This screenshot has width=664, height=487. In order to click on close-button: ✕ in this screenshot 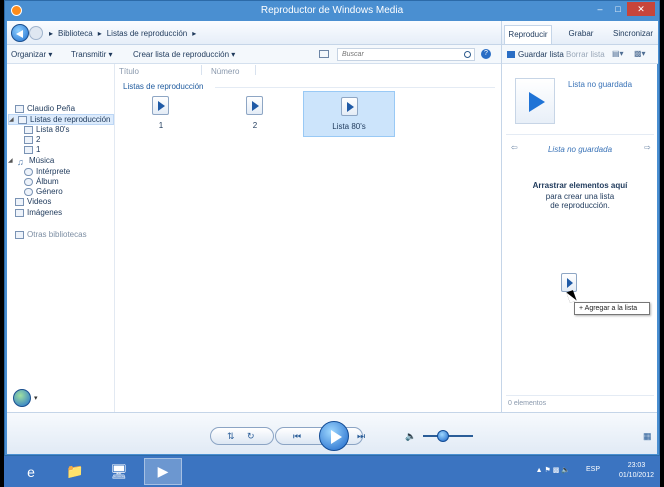, I will do `click(641, 9)`.